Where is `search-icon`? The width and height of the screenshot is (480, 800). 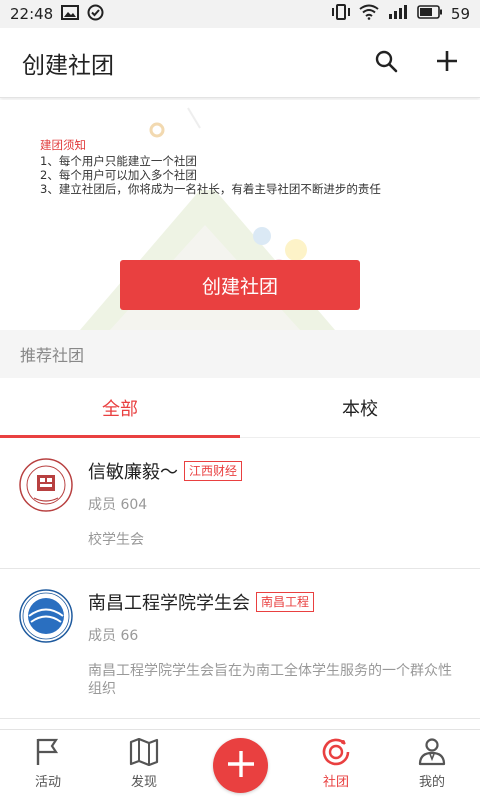
search-icon is located at coordinates (386, 63).